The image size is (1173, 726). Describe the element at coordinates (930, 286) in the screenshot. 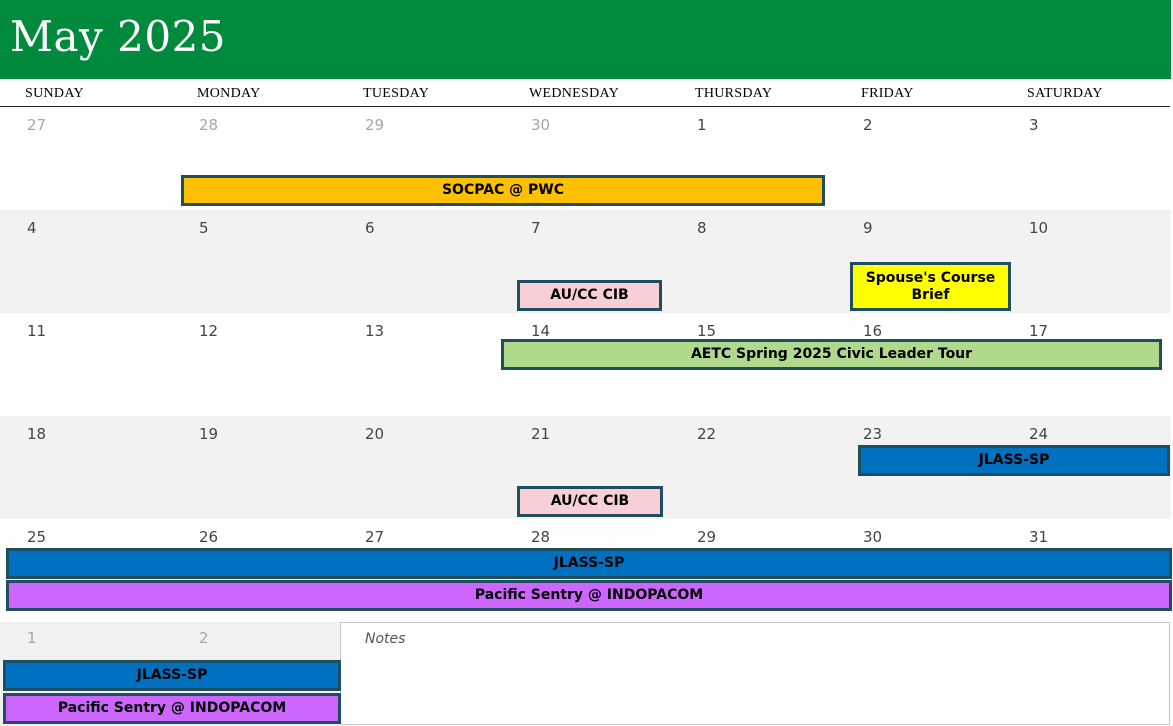

I see `event-spouses-course-brief: Spouse's Course Brief` at that location.